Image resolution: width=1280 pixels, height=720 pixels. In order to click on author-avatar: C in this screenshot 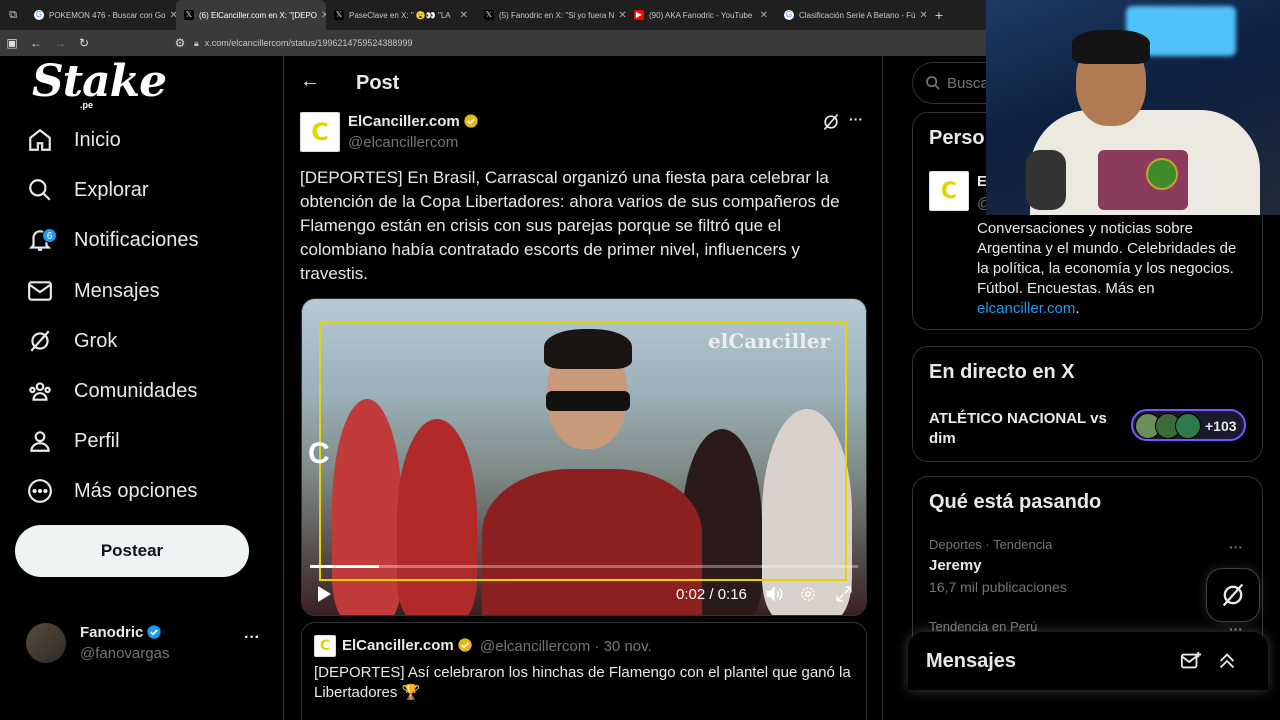, I will do `click(320, 132)`.